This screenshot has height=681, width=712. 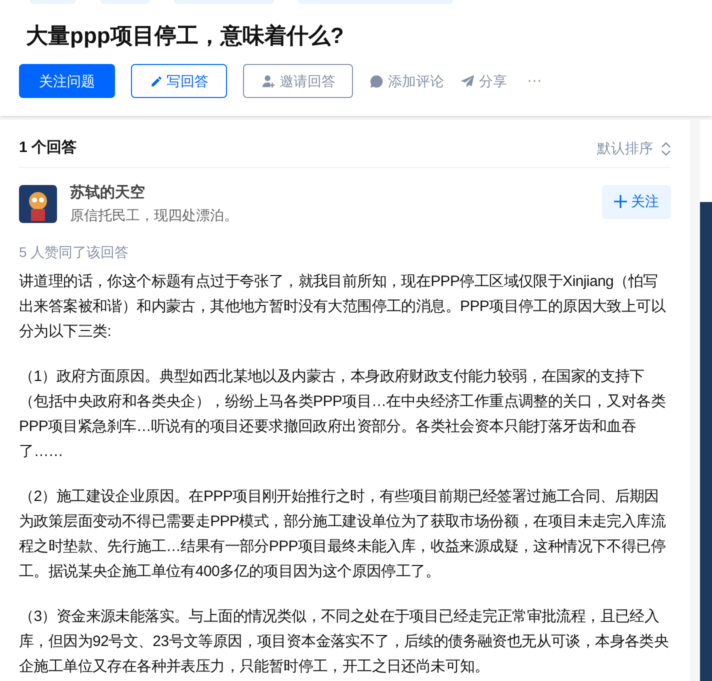 I want to click on write-answer-button: 写回答, so click(x=179, y=81).